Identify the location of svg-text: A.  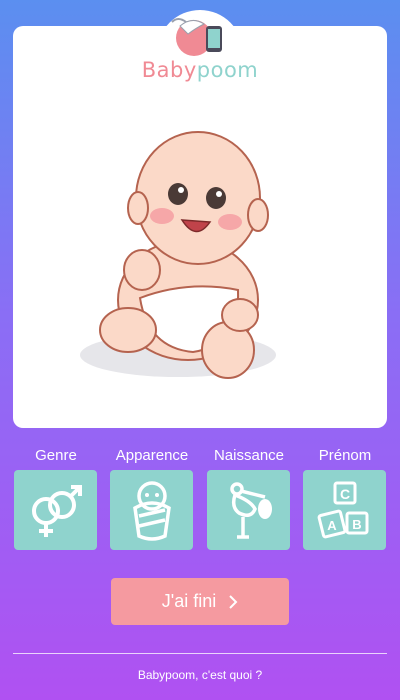
(332, 525).